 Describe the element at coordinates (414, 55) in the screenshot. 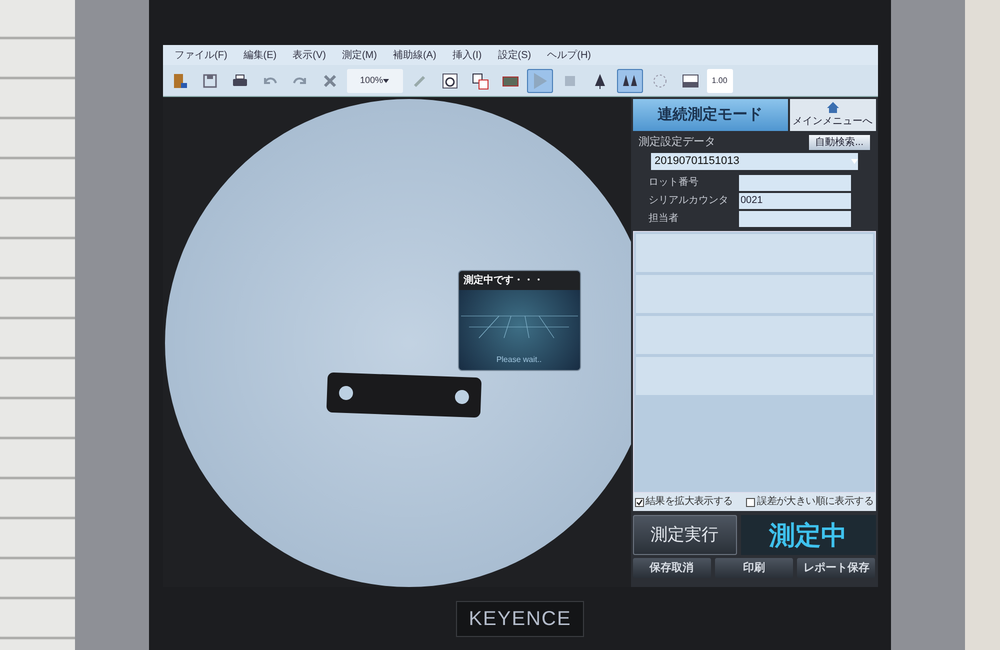

I see `menu-item: 補助線(A)` at that location.